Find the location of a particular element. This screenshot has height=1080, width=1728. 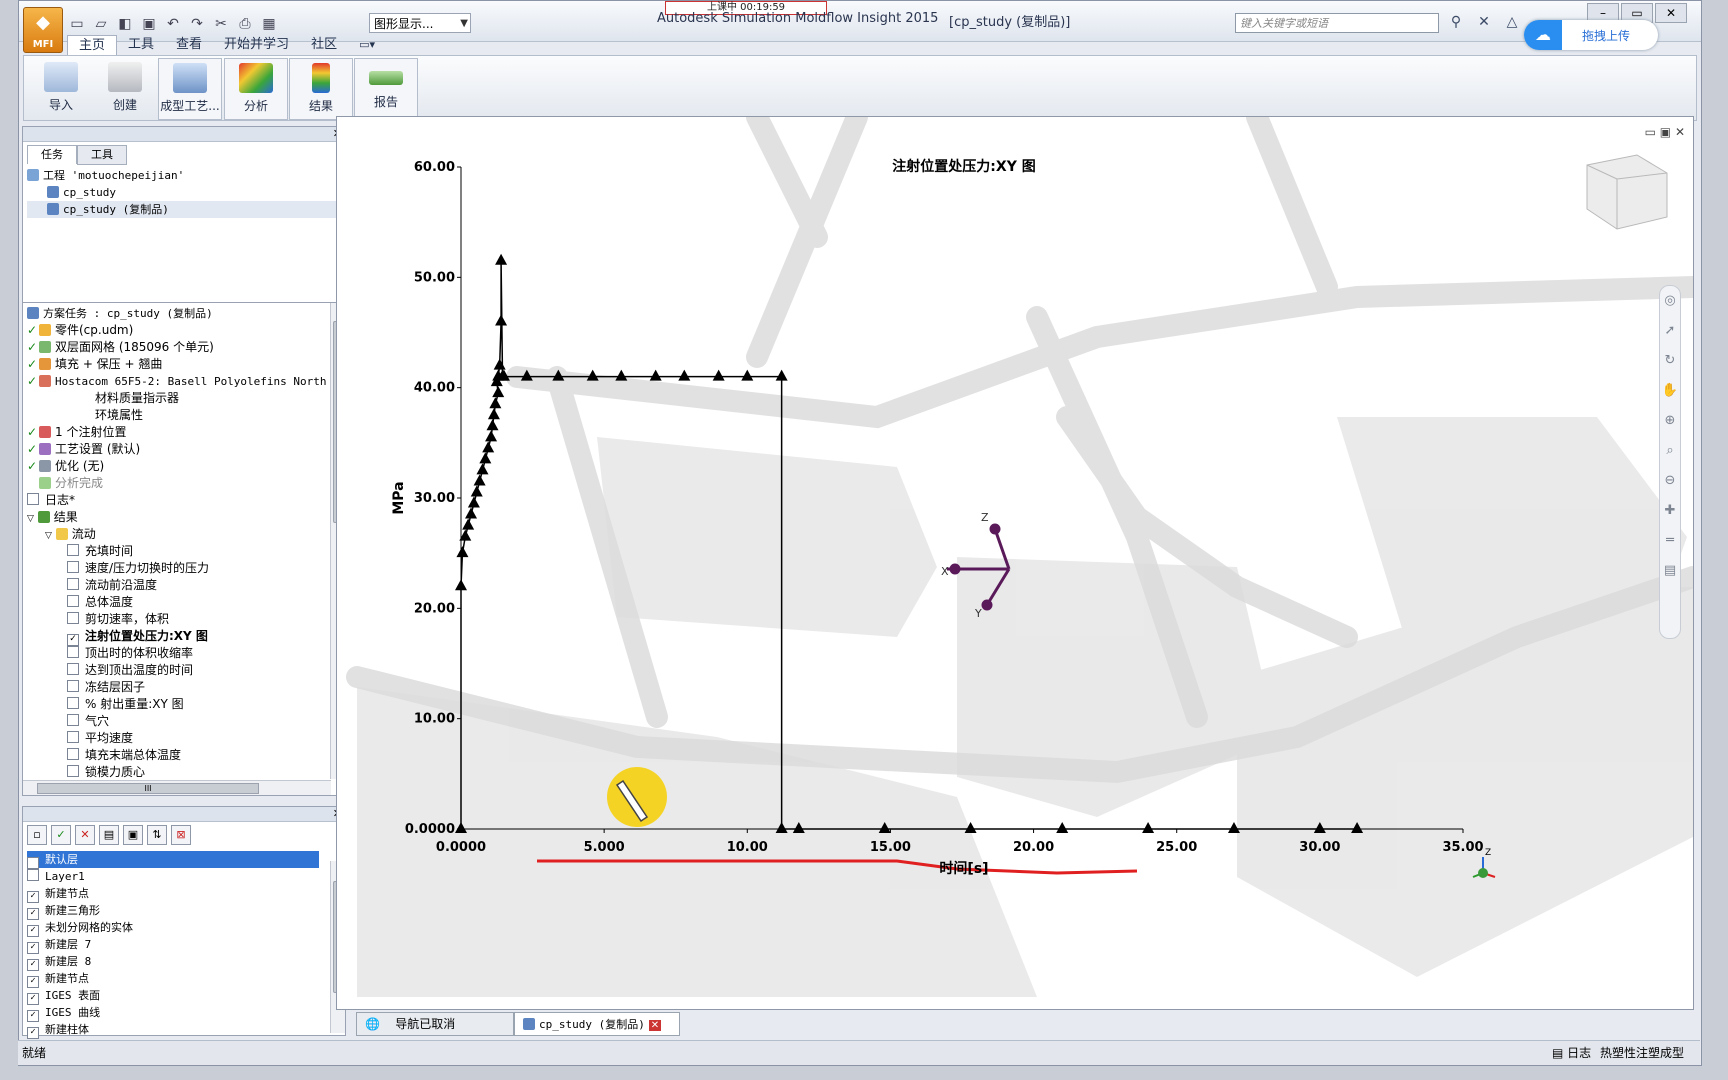

print-icon: ⎙ is located at coordinates (245, 24).